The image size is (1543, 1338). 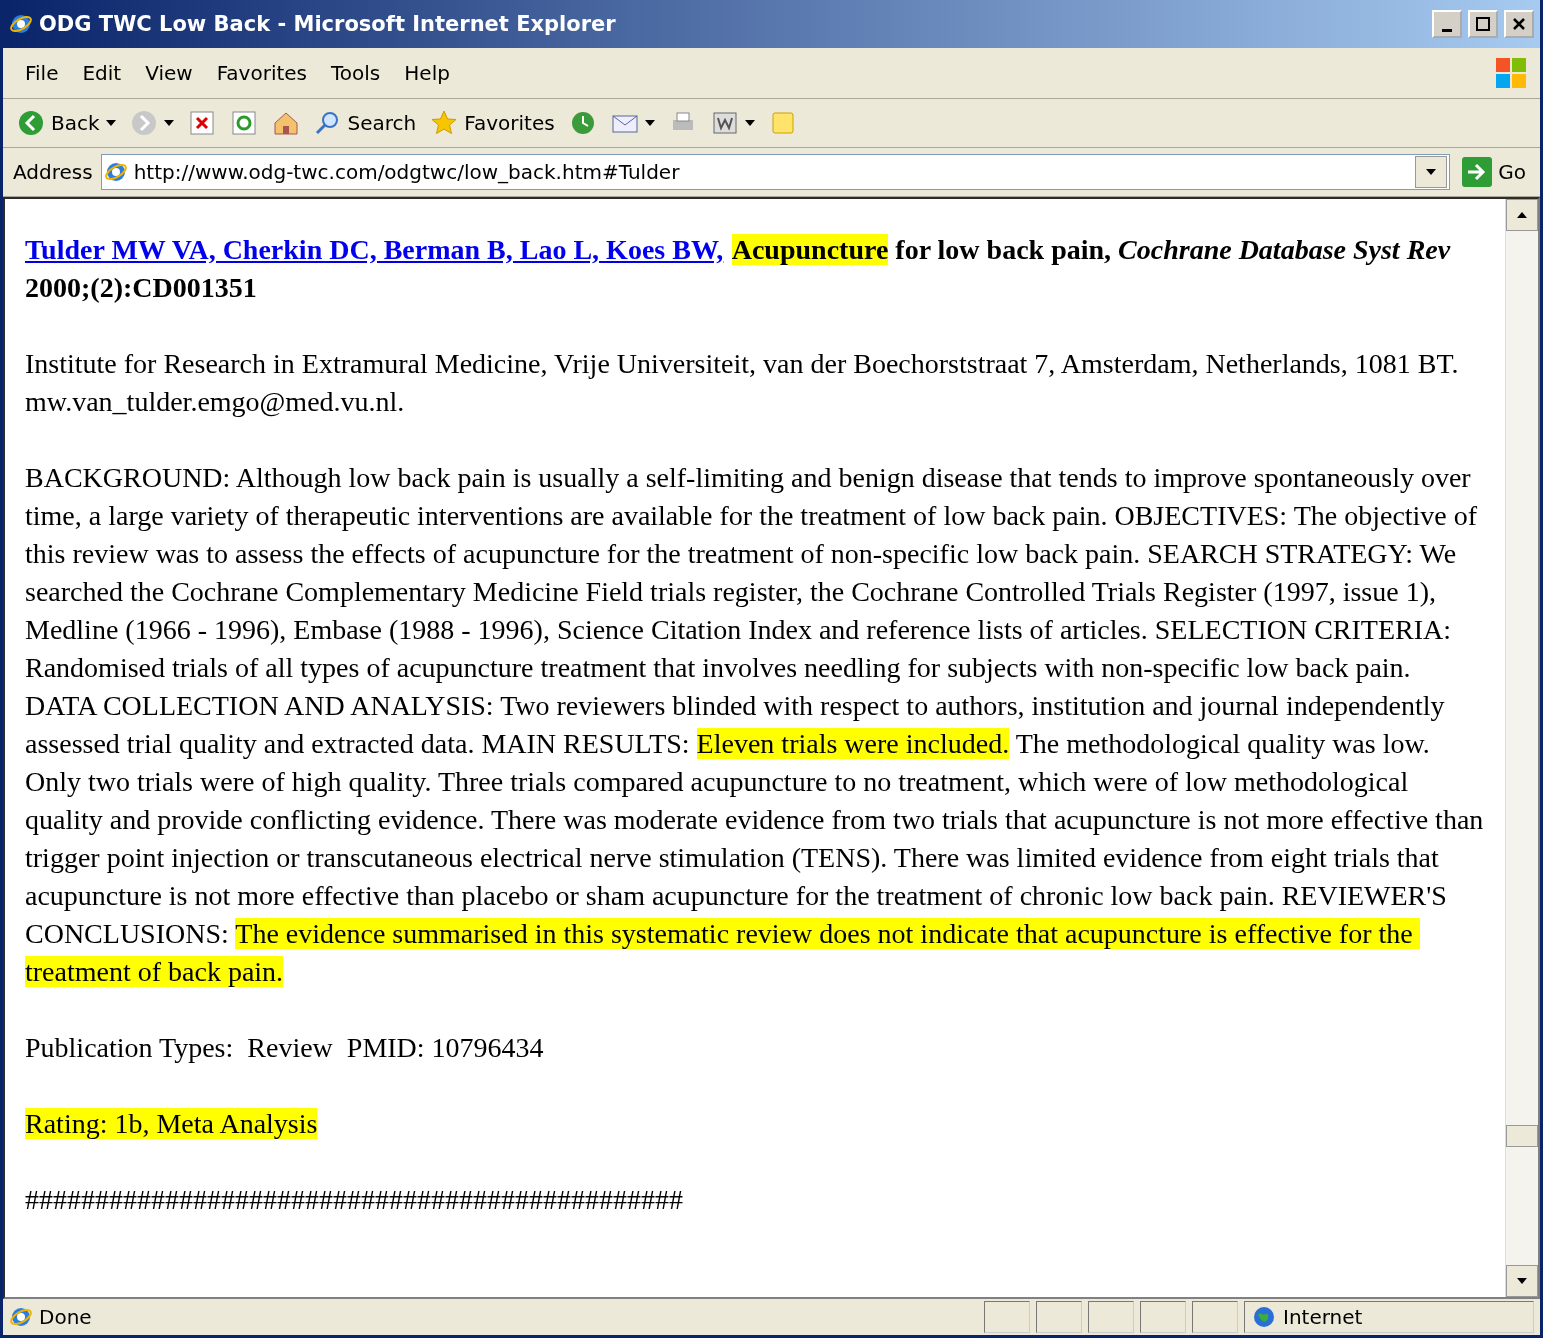 I want to click on address-field: http://www.odg-twc.com/odgtwc/low_back.htm#Tulder, so click(x=775, y=172).